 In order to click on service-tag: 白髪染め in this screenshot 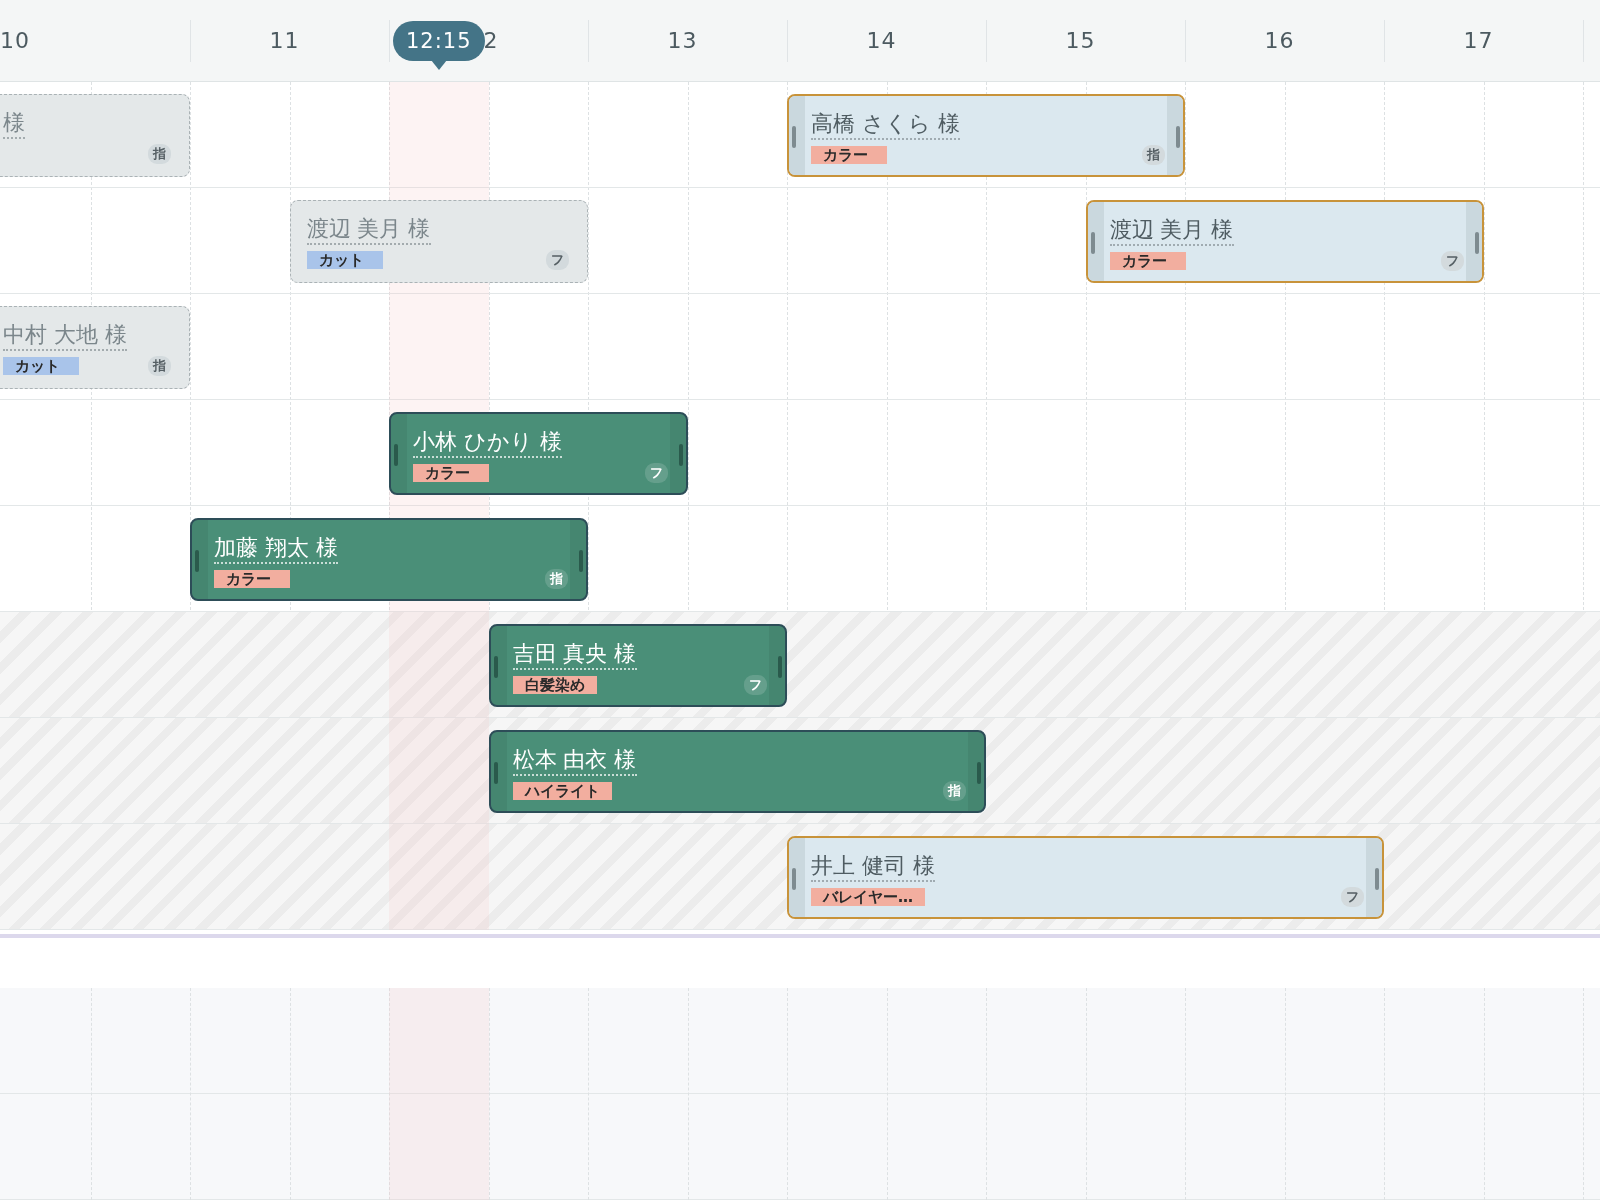, I will do `click(554, 685)`.